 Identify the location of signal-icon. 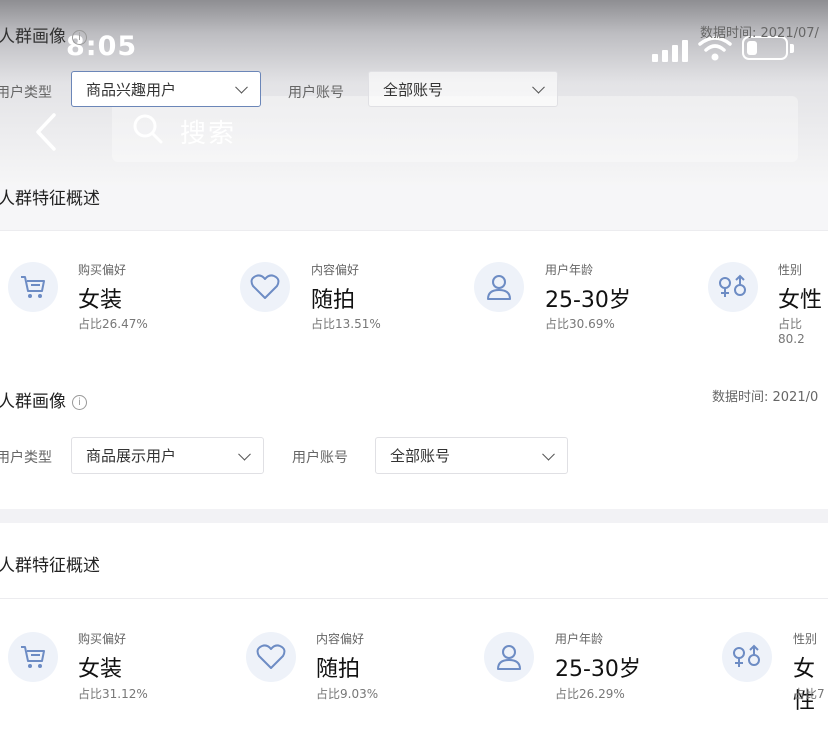
(671, 51).